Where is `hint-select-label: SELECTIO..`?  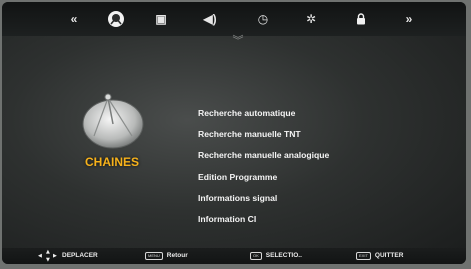
hint-select-label: SELECTIO.. is located at coordinates (283, 255).